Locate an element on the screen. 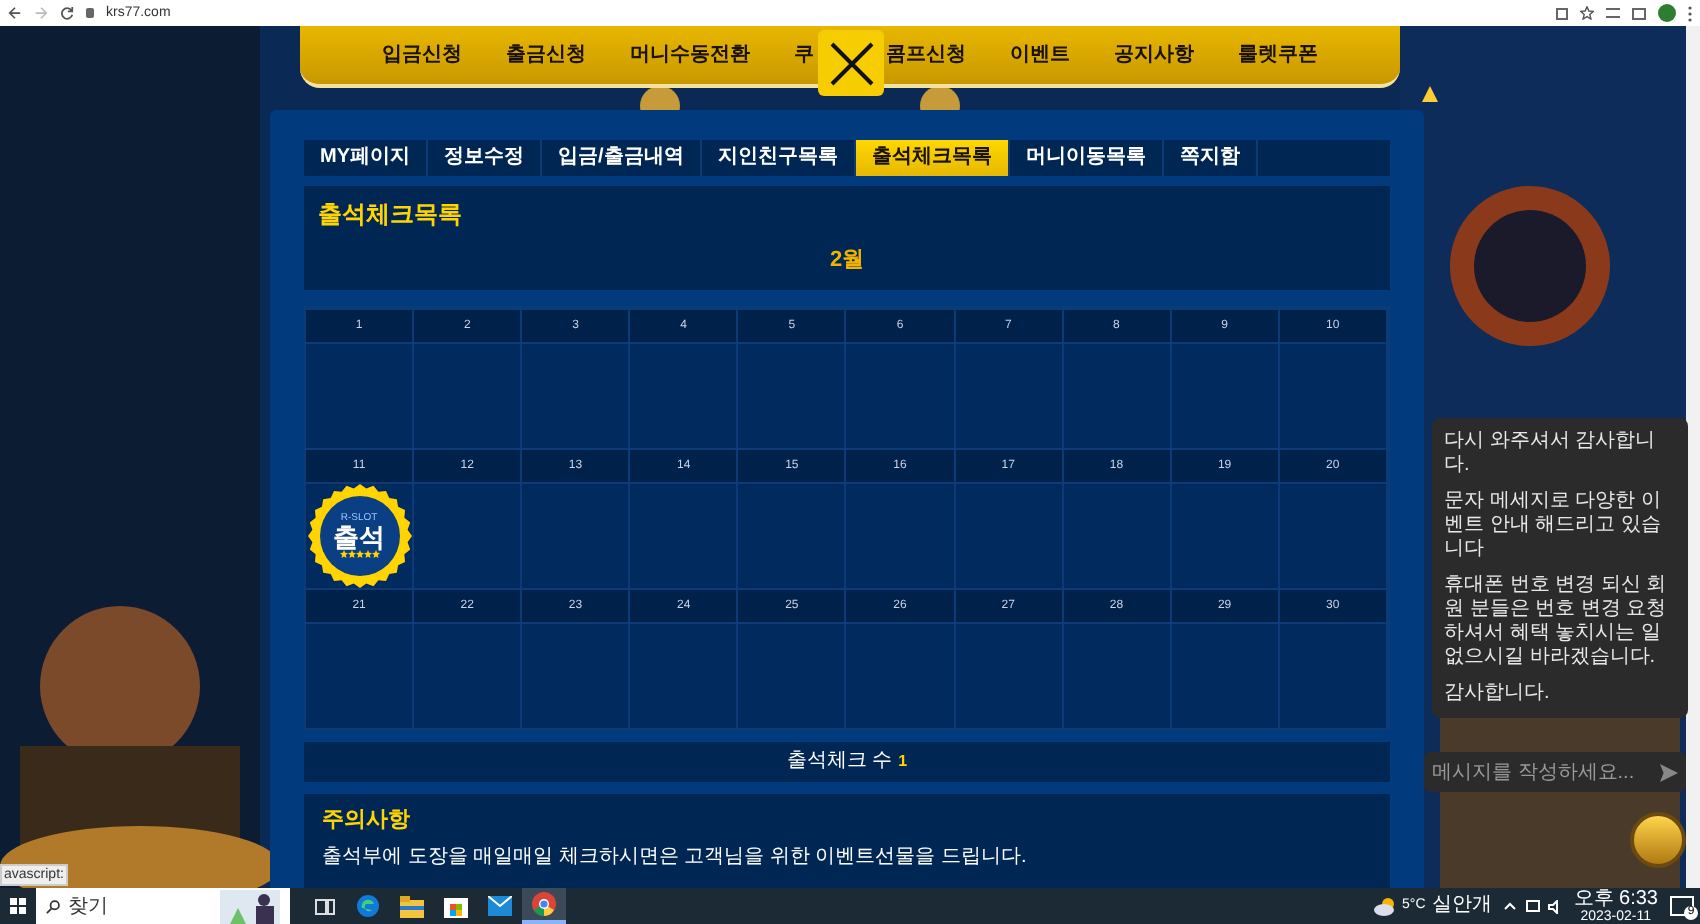 Image resolution: width=1700 pixels, height=924 pixels. search-icon is located at coordinates (53, 906).